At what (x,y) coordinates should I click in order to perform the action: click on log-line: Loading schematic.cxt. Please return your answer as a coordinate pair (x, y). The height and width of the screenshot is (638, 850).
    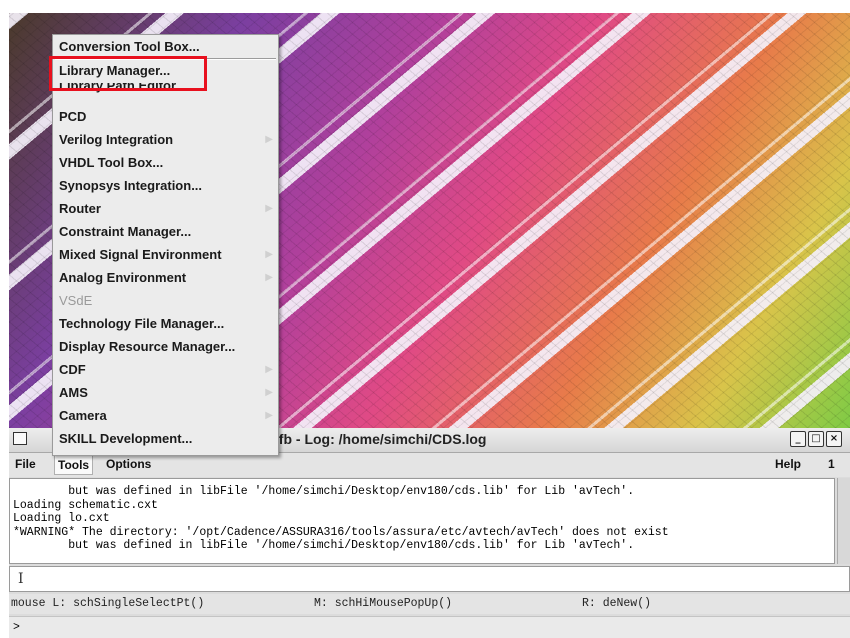
    Looking at the image, I should click on (85, 505).